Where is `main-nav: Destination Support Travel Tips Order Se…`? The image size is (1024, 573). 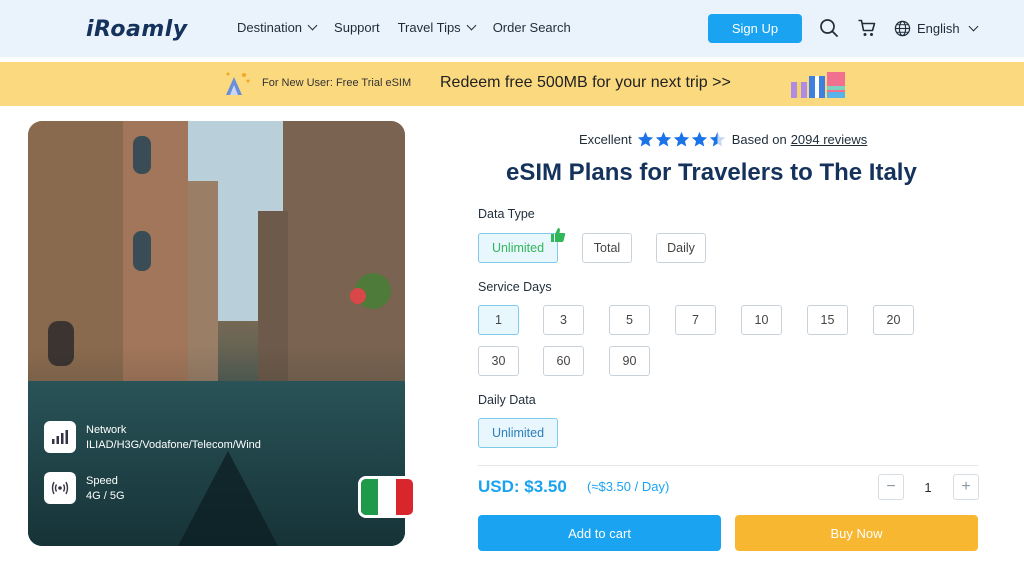
main-nav: Destination Support Travel Tips Order Se… is located at coordinates (413, 27).